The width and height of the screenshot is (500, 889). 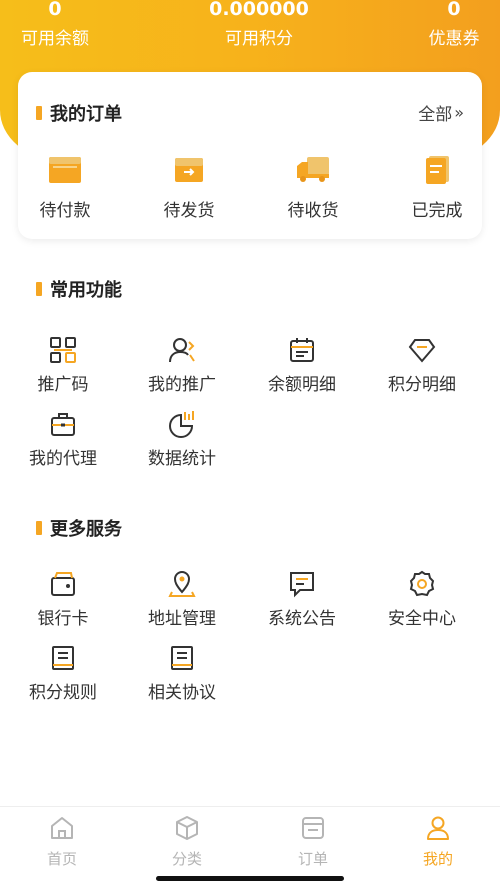 What do you see at coordinates (86, 529) in the screenshot?
I see `more-services-title-text: 更多服务` at bounding box center [86, 529].